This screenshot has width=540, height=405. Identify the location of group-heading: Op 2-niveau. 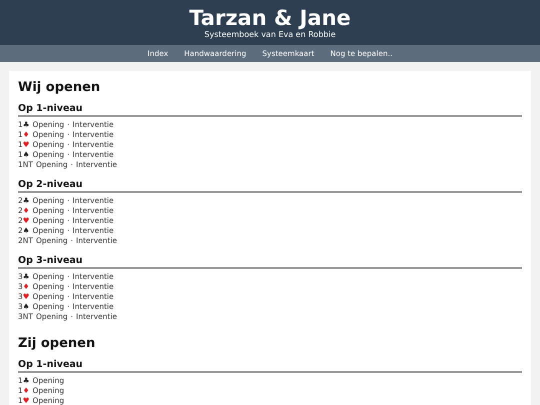
(270, 186).